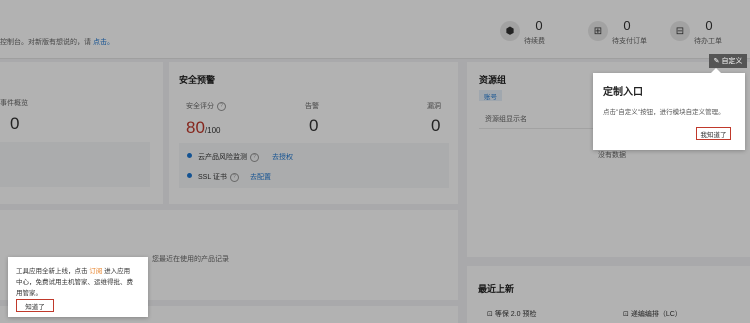 The image size is (750, 323). What do you see at coordinates (716, 70) in the screenshot?
I see `popover-arrow` at bounding box center [716, 70].